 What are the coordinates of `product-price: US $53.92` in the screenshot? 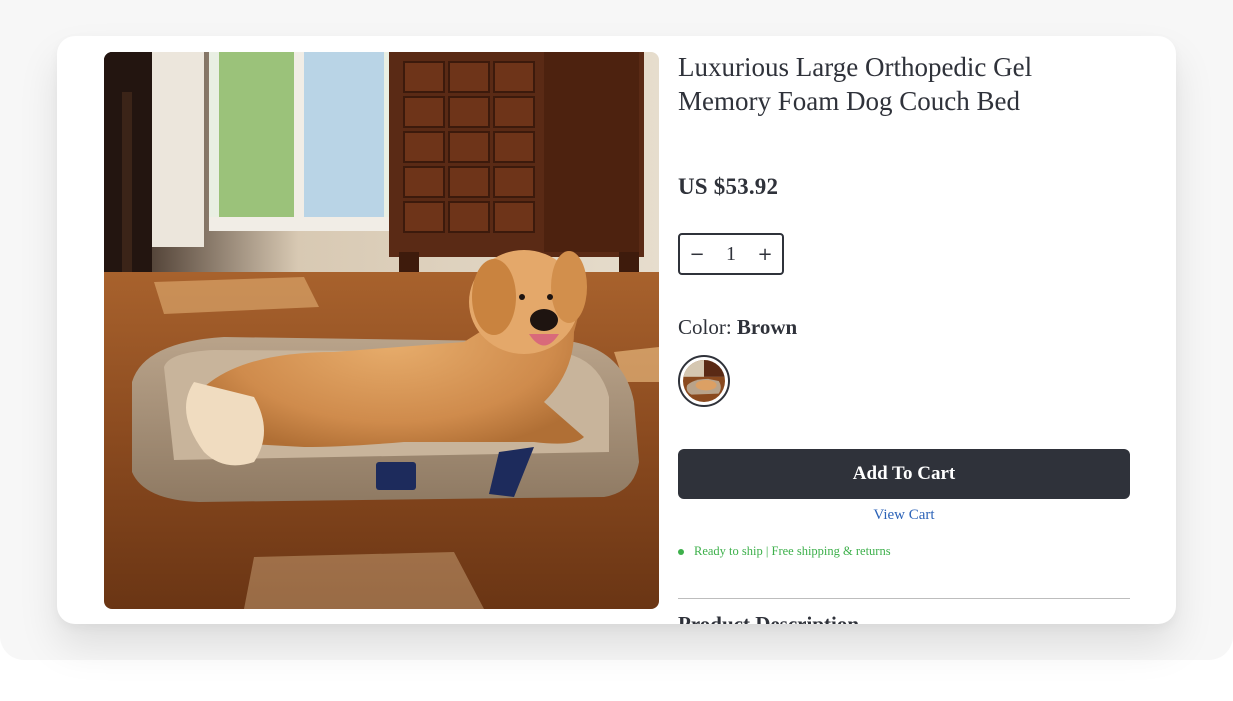 It's located at (728, 186).